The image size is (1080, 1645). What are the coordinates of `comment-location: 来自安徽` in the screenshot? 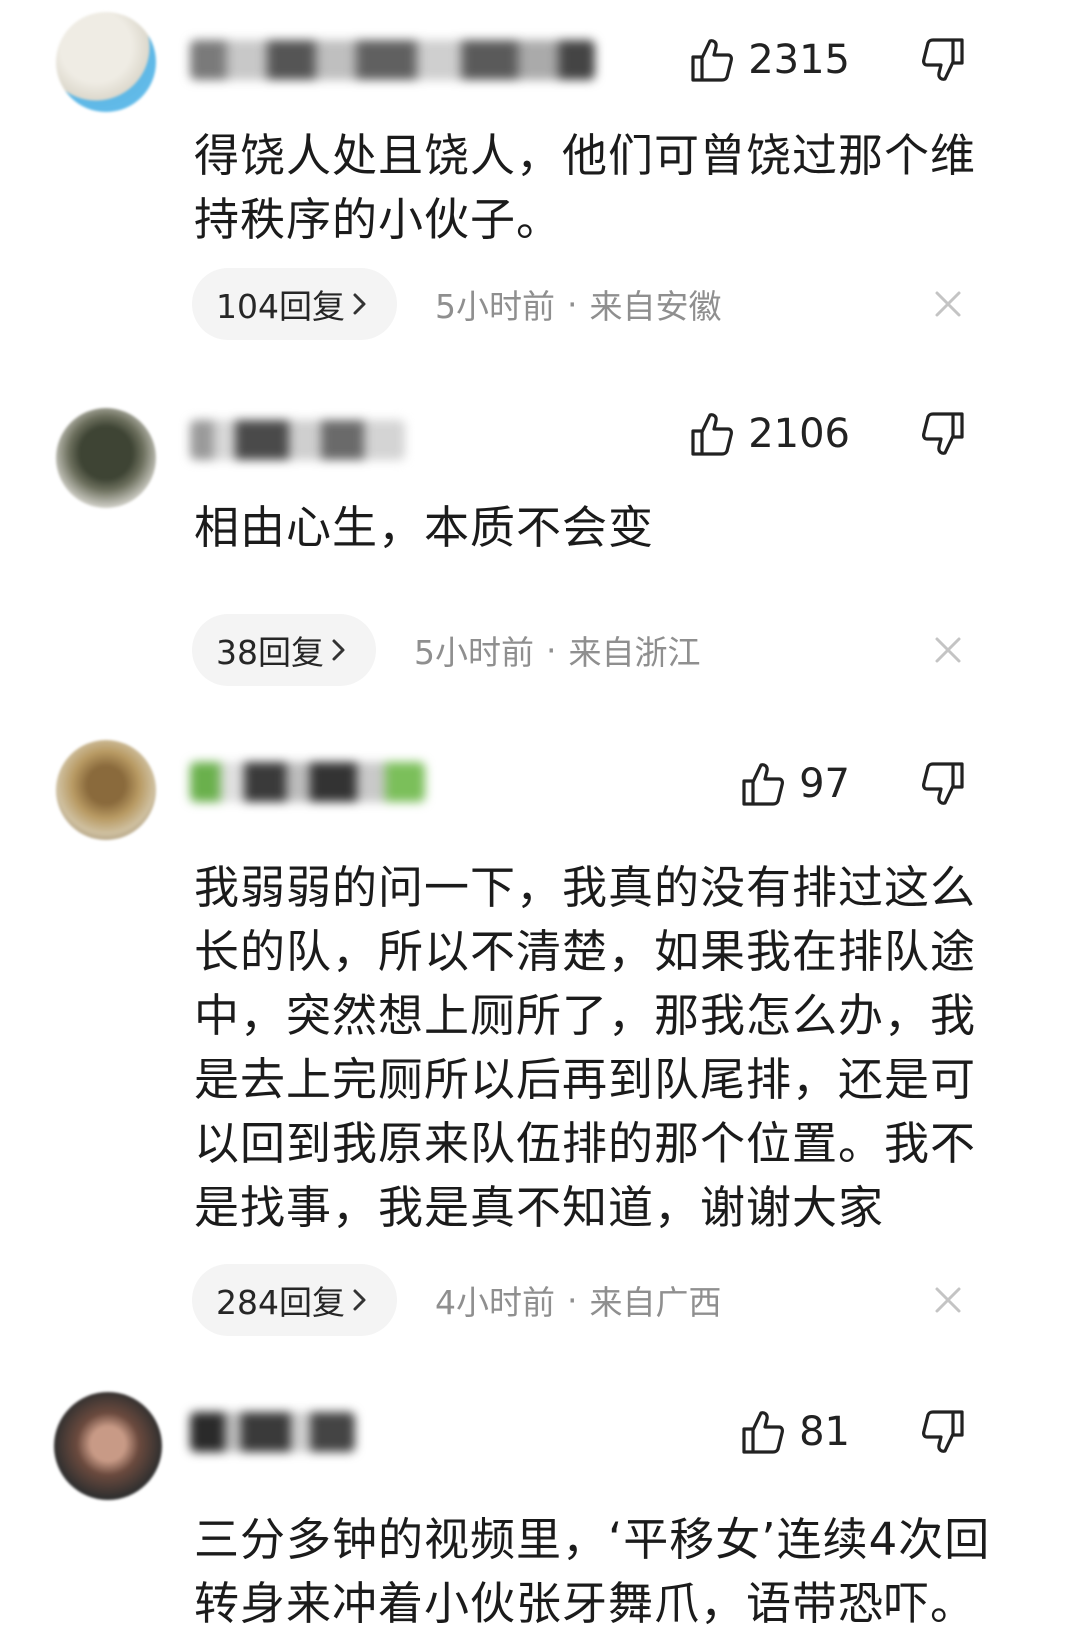 It's located at (655, 306).